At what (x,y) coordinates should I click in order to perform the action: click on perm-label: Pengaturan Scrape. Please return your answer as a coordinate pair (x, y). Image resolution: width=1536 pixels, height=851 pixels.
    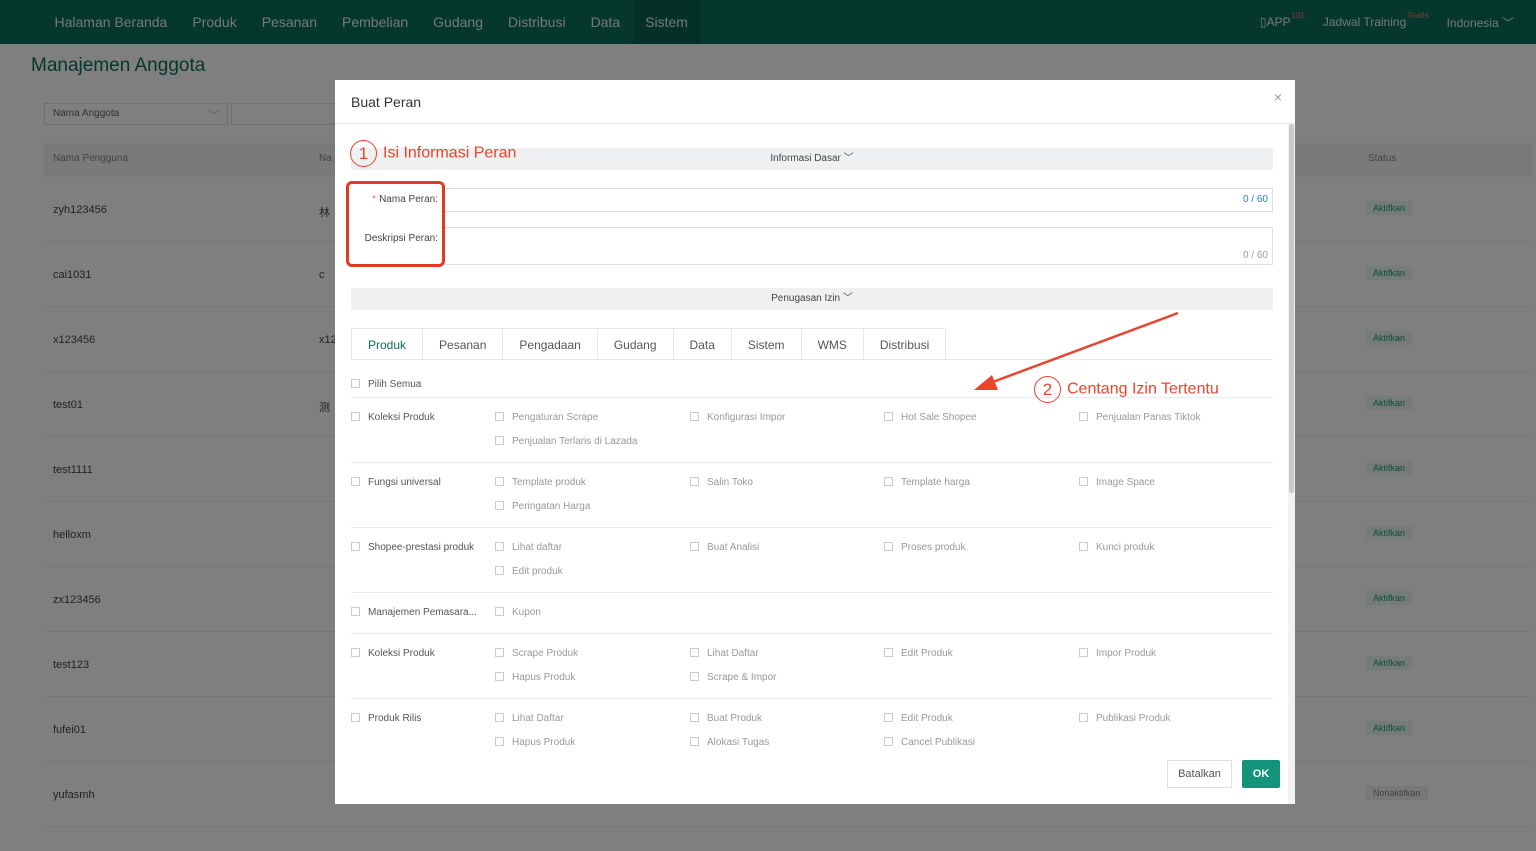
    Looking at the image, I should click on (555, 417).